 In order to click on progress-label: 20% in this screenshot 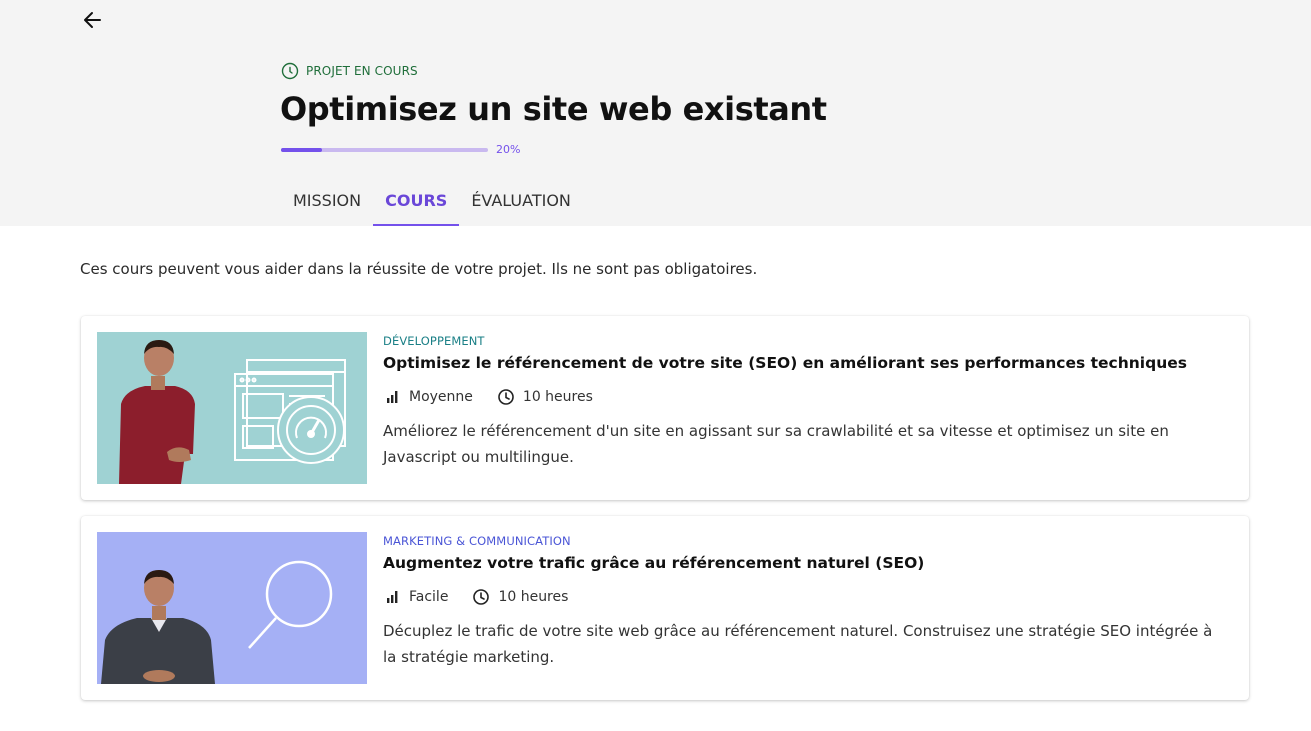, I will do `click(508, 149)`.